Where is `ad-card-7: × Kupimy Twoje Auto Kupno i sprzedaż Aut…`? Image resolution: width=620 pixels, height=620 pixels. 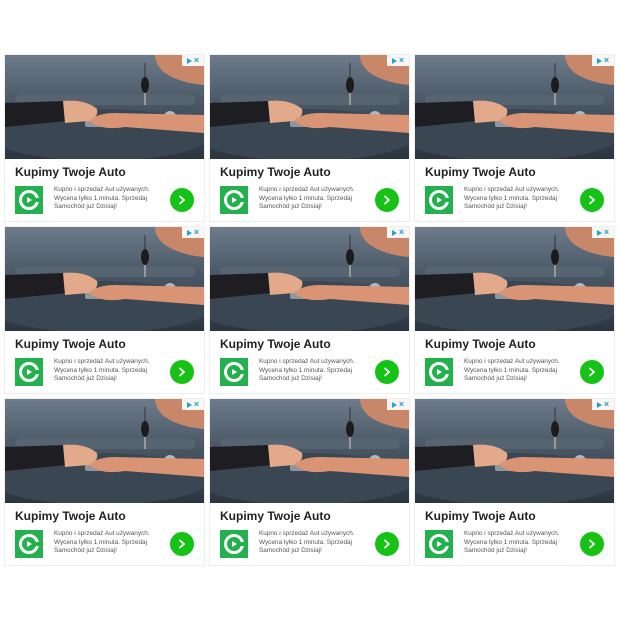
ad-card-7: × Kupimy Twoje Auto Kupno i sprzedaż Aut… is located at coordinates (104, 482).